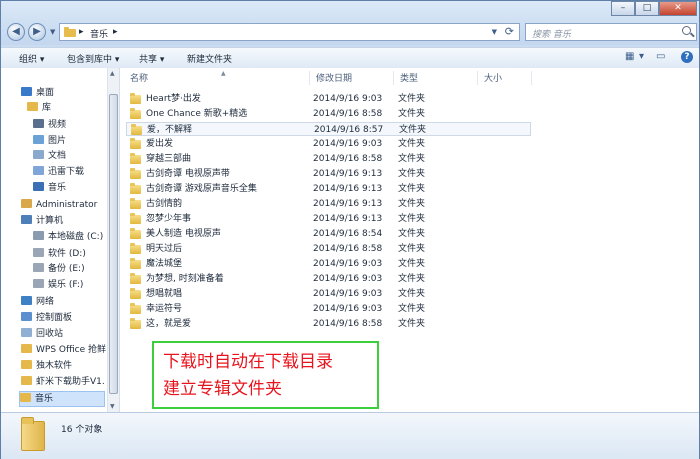 The width and height of the screenshot is (700, 459). What do you see at coordinates (328, 324) in the screenshot?
I see `table-row: 这，就是爱 2014/9/16 8:58 文件夹` at bounding box center [328, 324].